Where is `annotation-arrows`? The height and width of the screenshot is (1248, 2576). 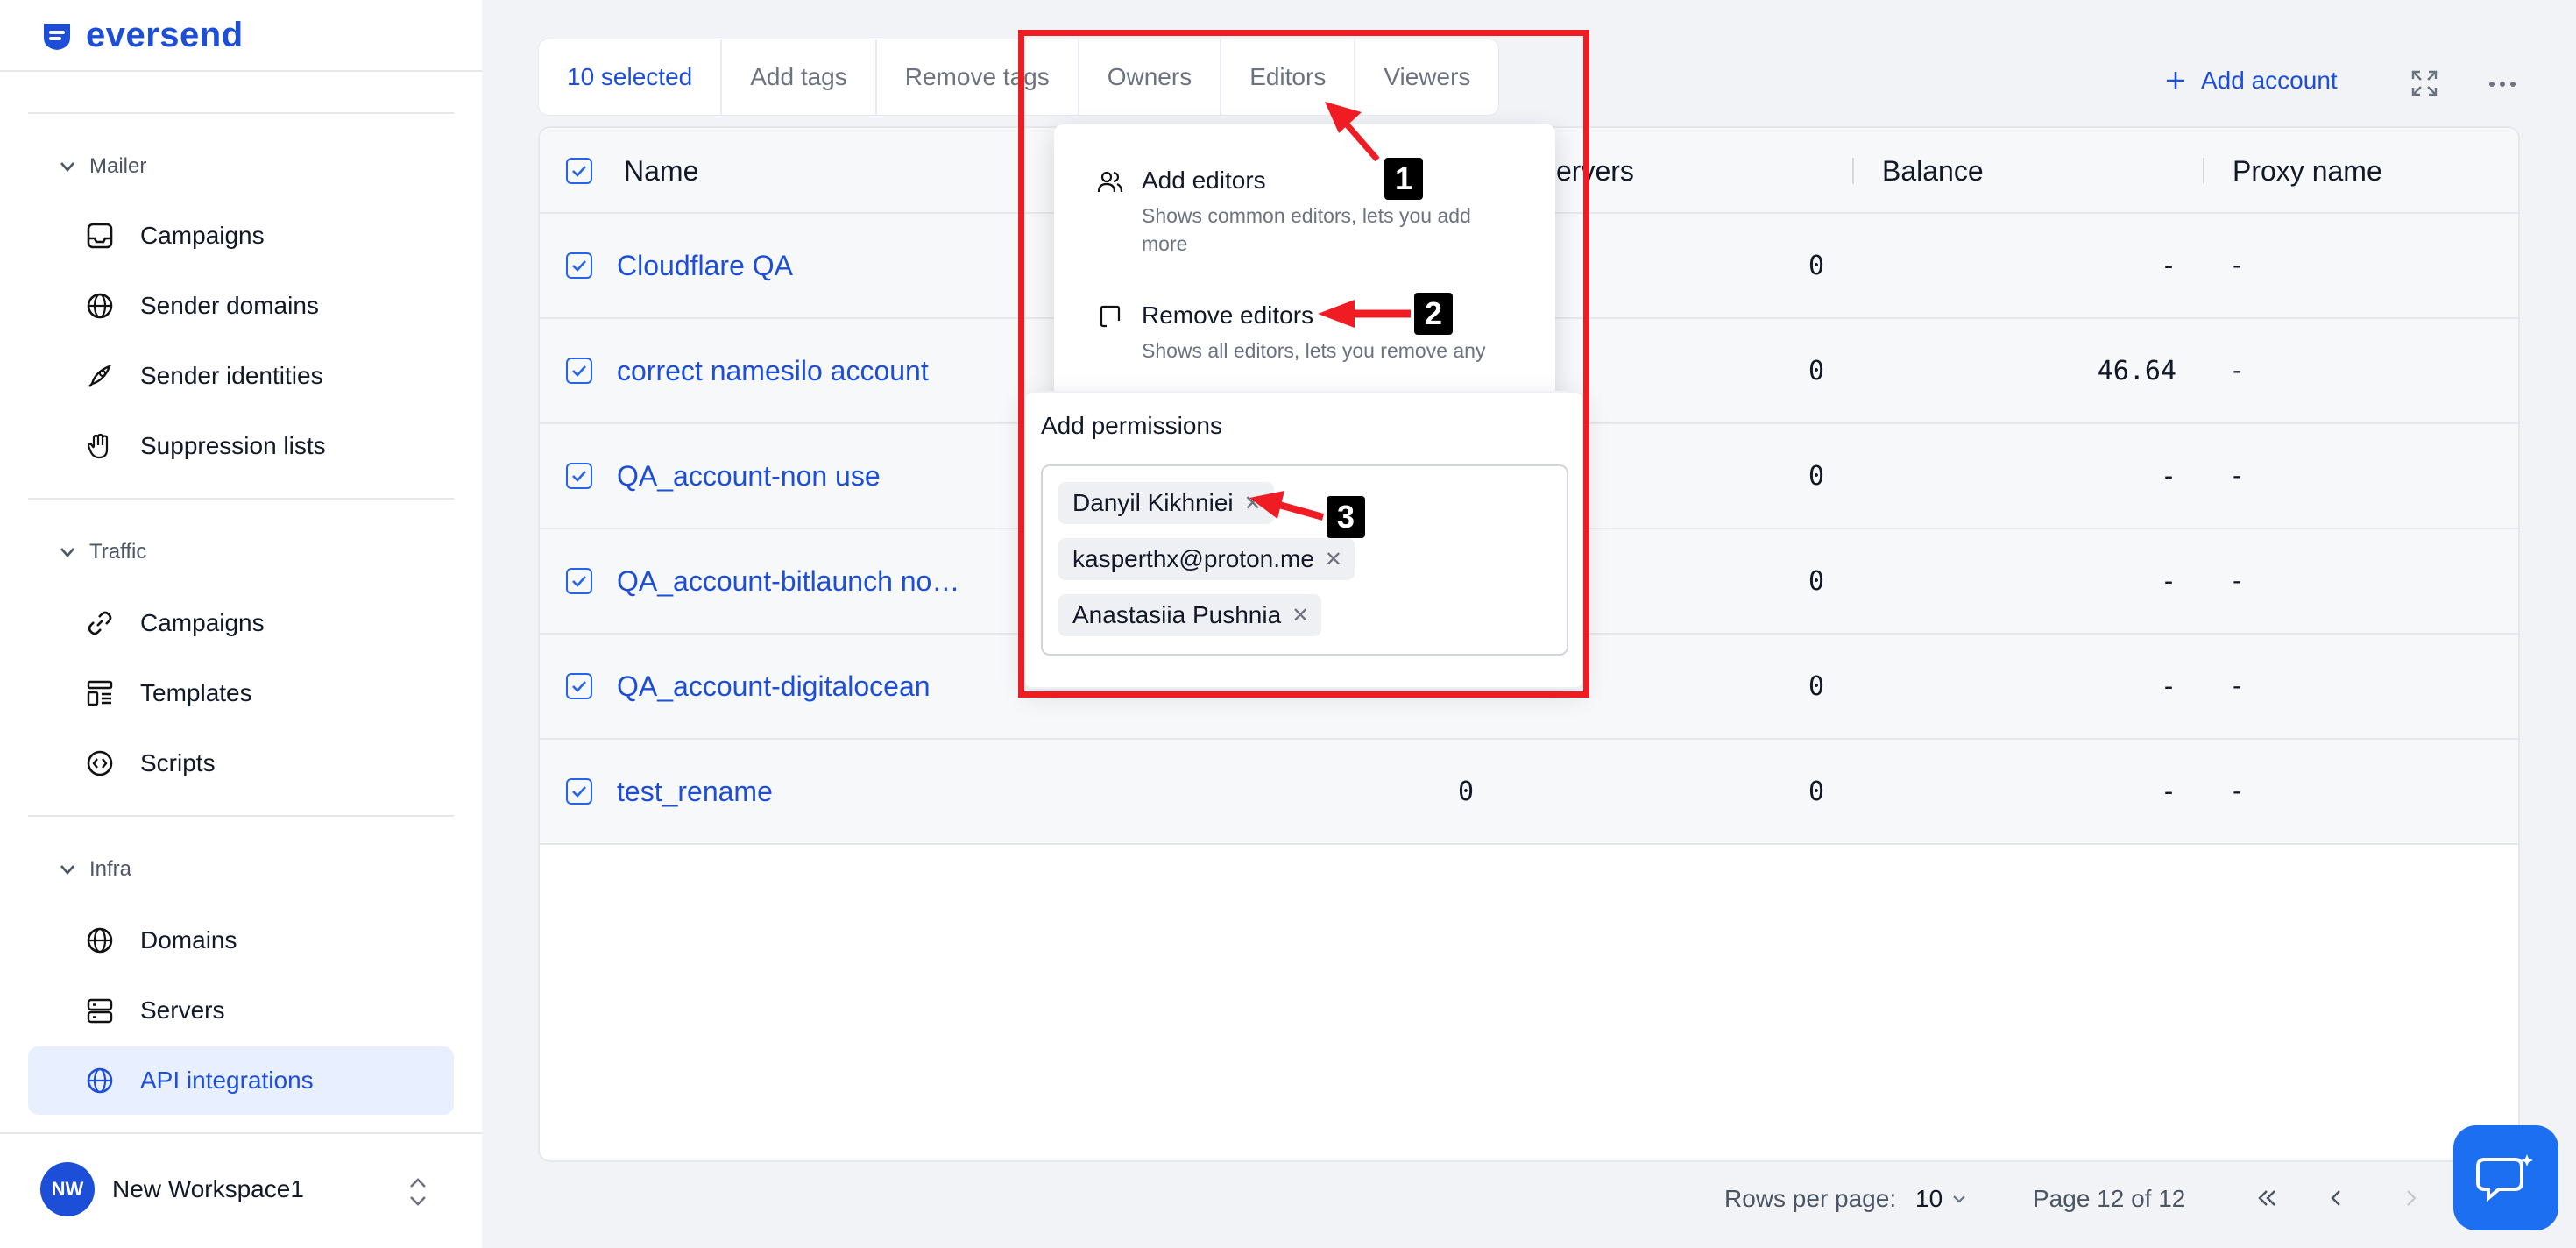 annotation-arrows is located at coordinates (1330, 311).